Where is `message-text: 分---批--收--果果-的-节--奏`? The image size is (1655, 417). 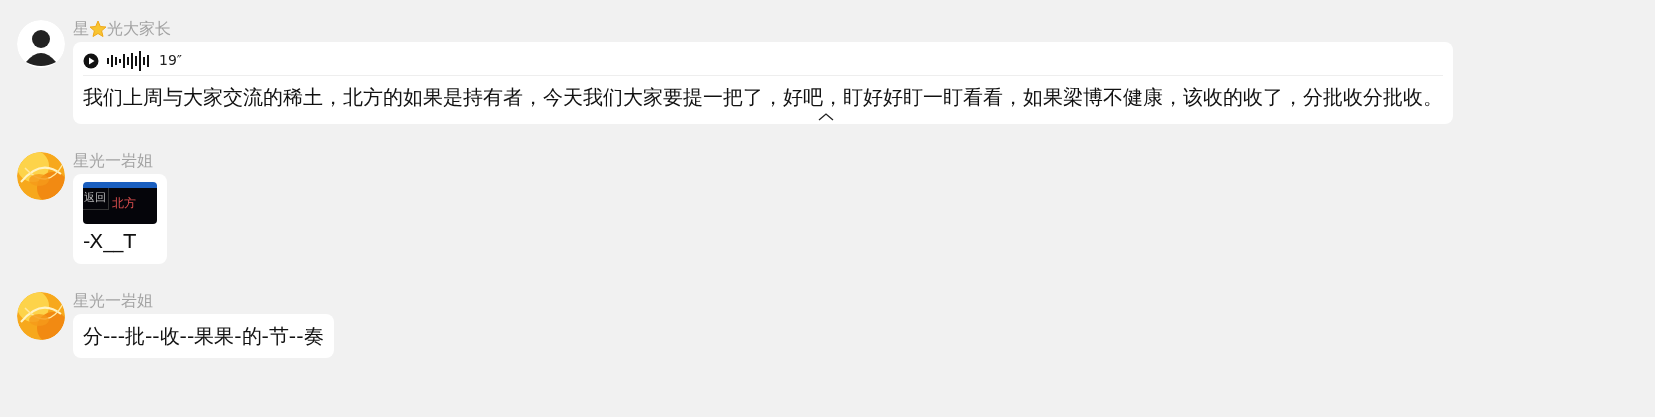
message-text: 分---批--收--果果-的-节--奏 is located at coordinates (203, 336).